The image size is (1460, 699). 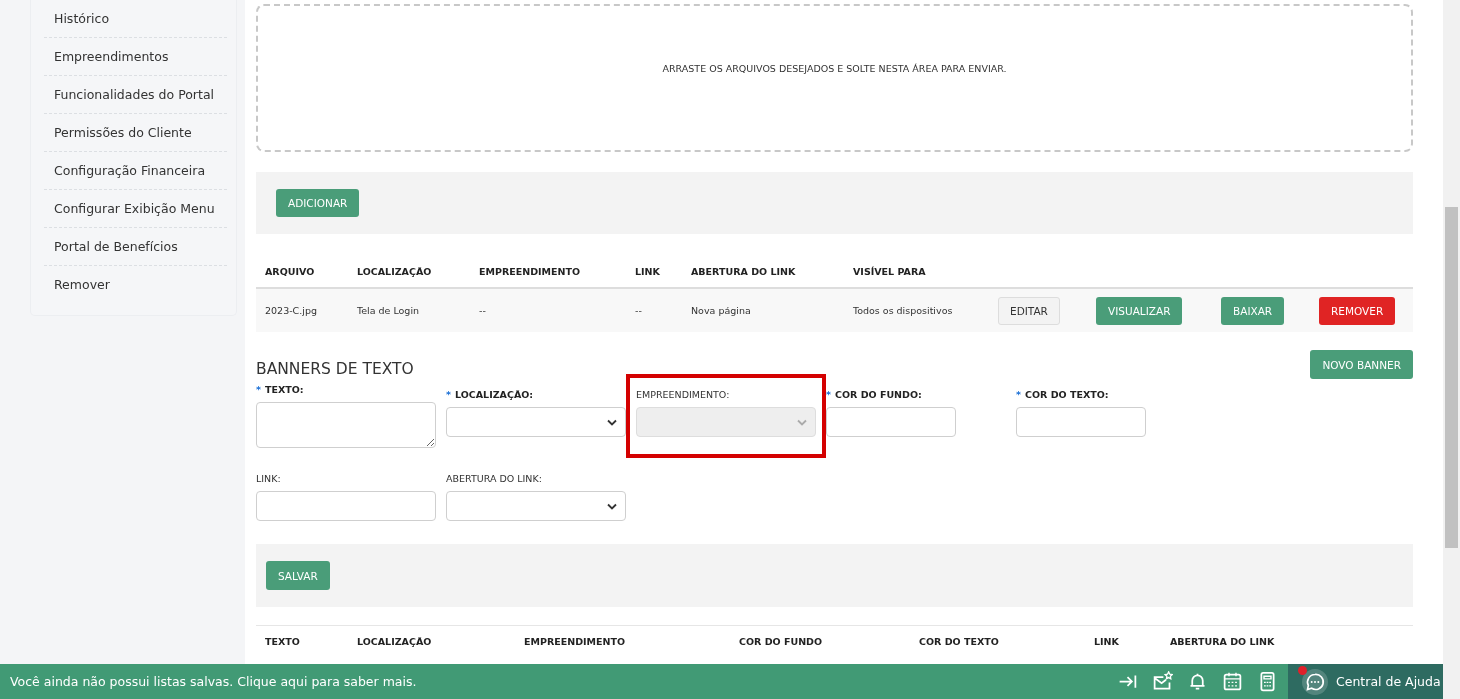 What do you see at coordinates (1063, 395) in the screenshot?
I see `field-label: * COR DO TEXTO:` at bounding box center [1063, 395].